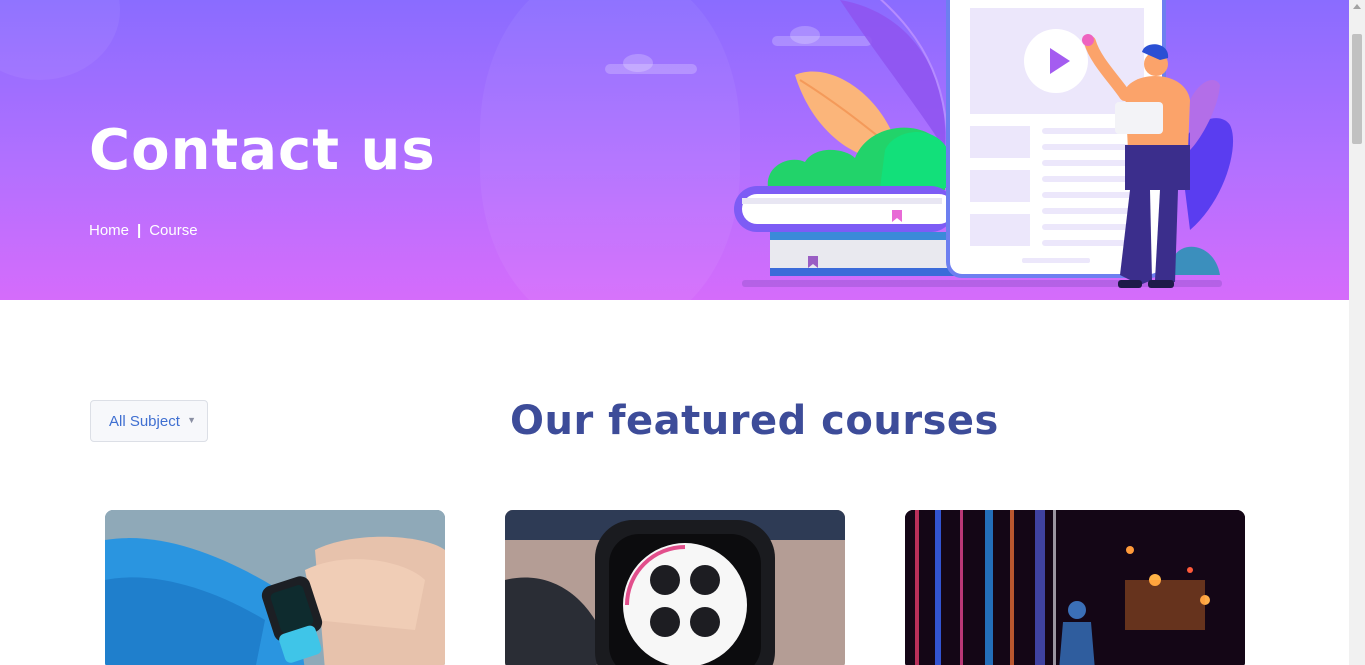 The width and height of the screenshot is (1365, 665). What do you see at coordinates (1357, 89) in the screenshot?
I see `scrollbar-thumb` at bounding box center [1357, 89].